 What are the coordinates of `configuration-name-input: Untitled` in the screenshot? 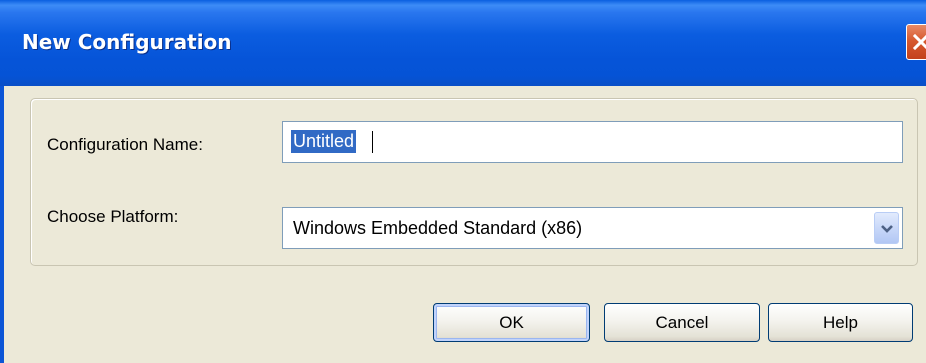 It's located at (592, 142).